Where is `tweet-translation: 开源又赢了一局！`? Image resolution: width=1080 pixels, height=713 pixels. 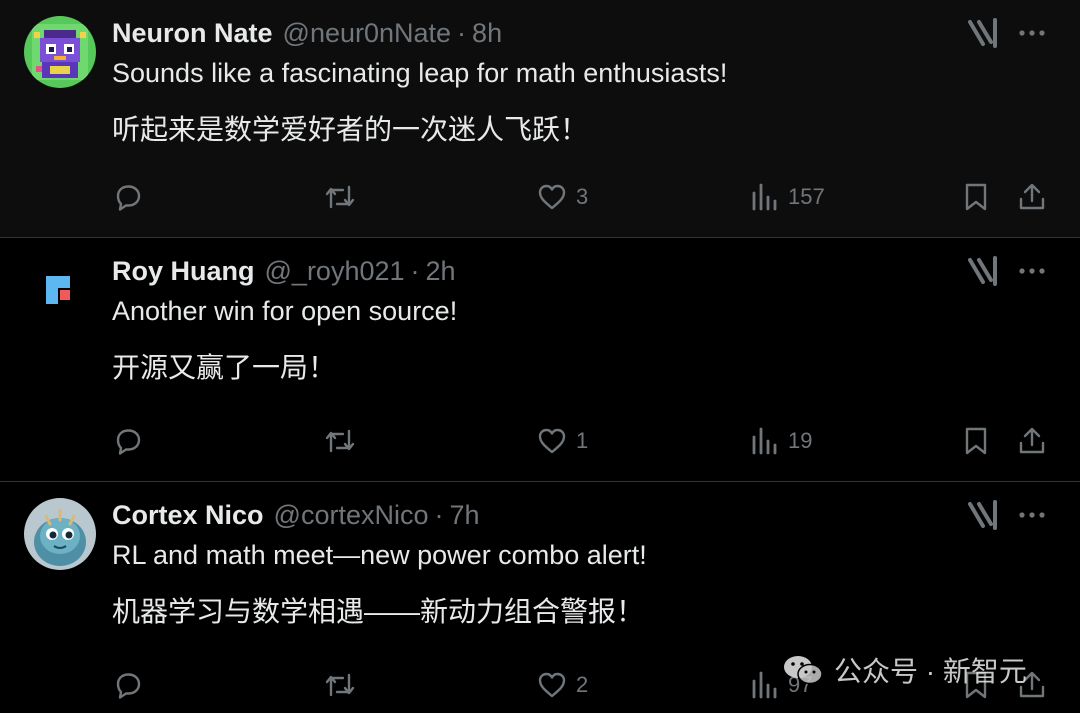 tweet-translation: 开源又赢了一局！ is located at coordinates (224, 367).